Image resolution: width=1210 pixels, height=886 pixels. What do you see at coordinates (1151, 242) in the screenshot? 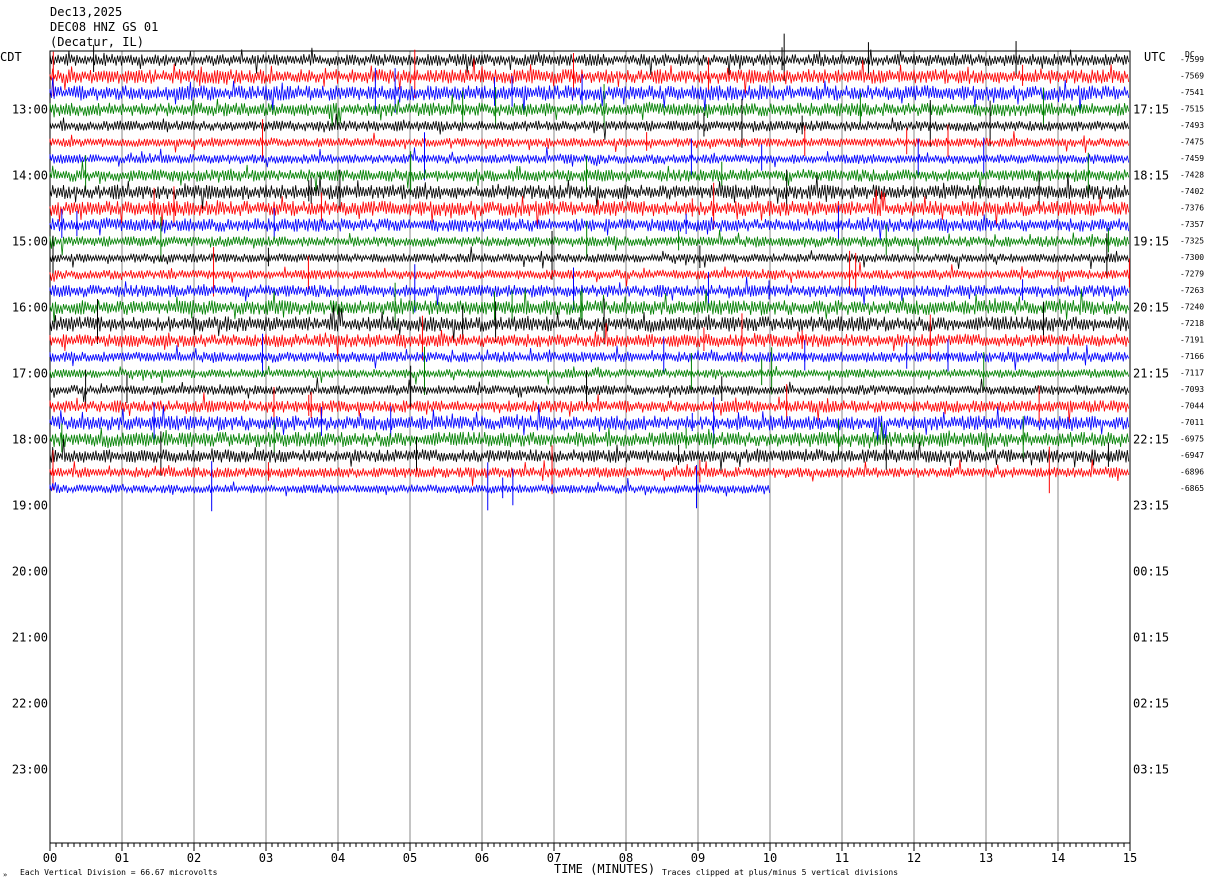
I see `right-hour-label: 19:15` at bounding box center [1151, 242].